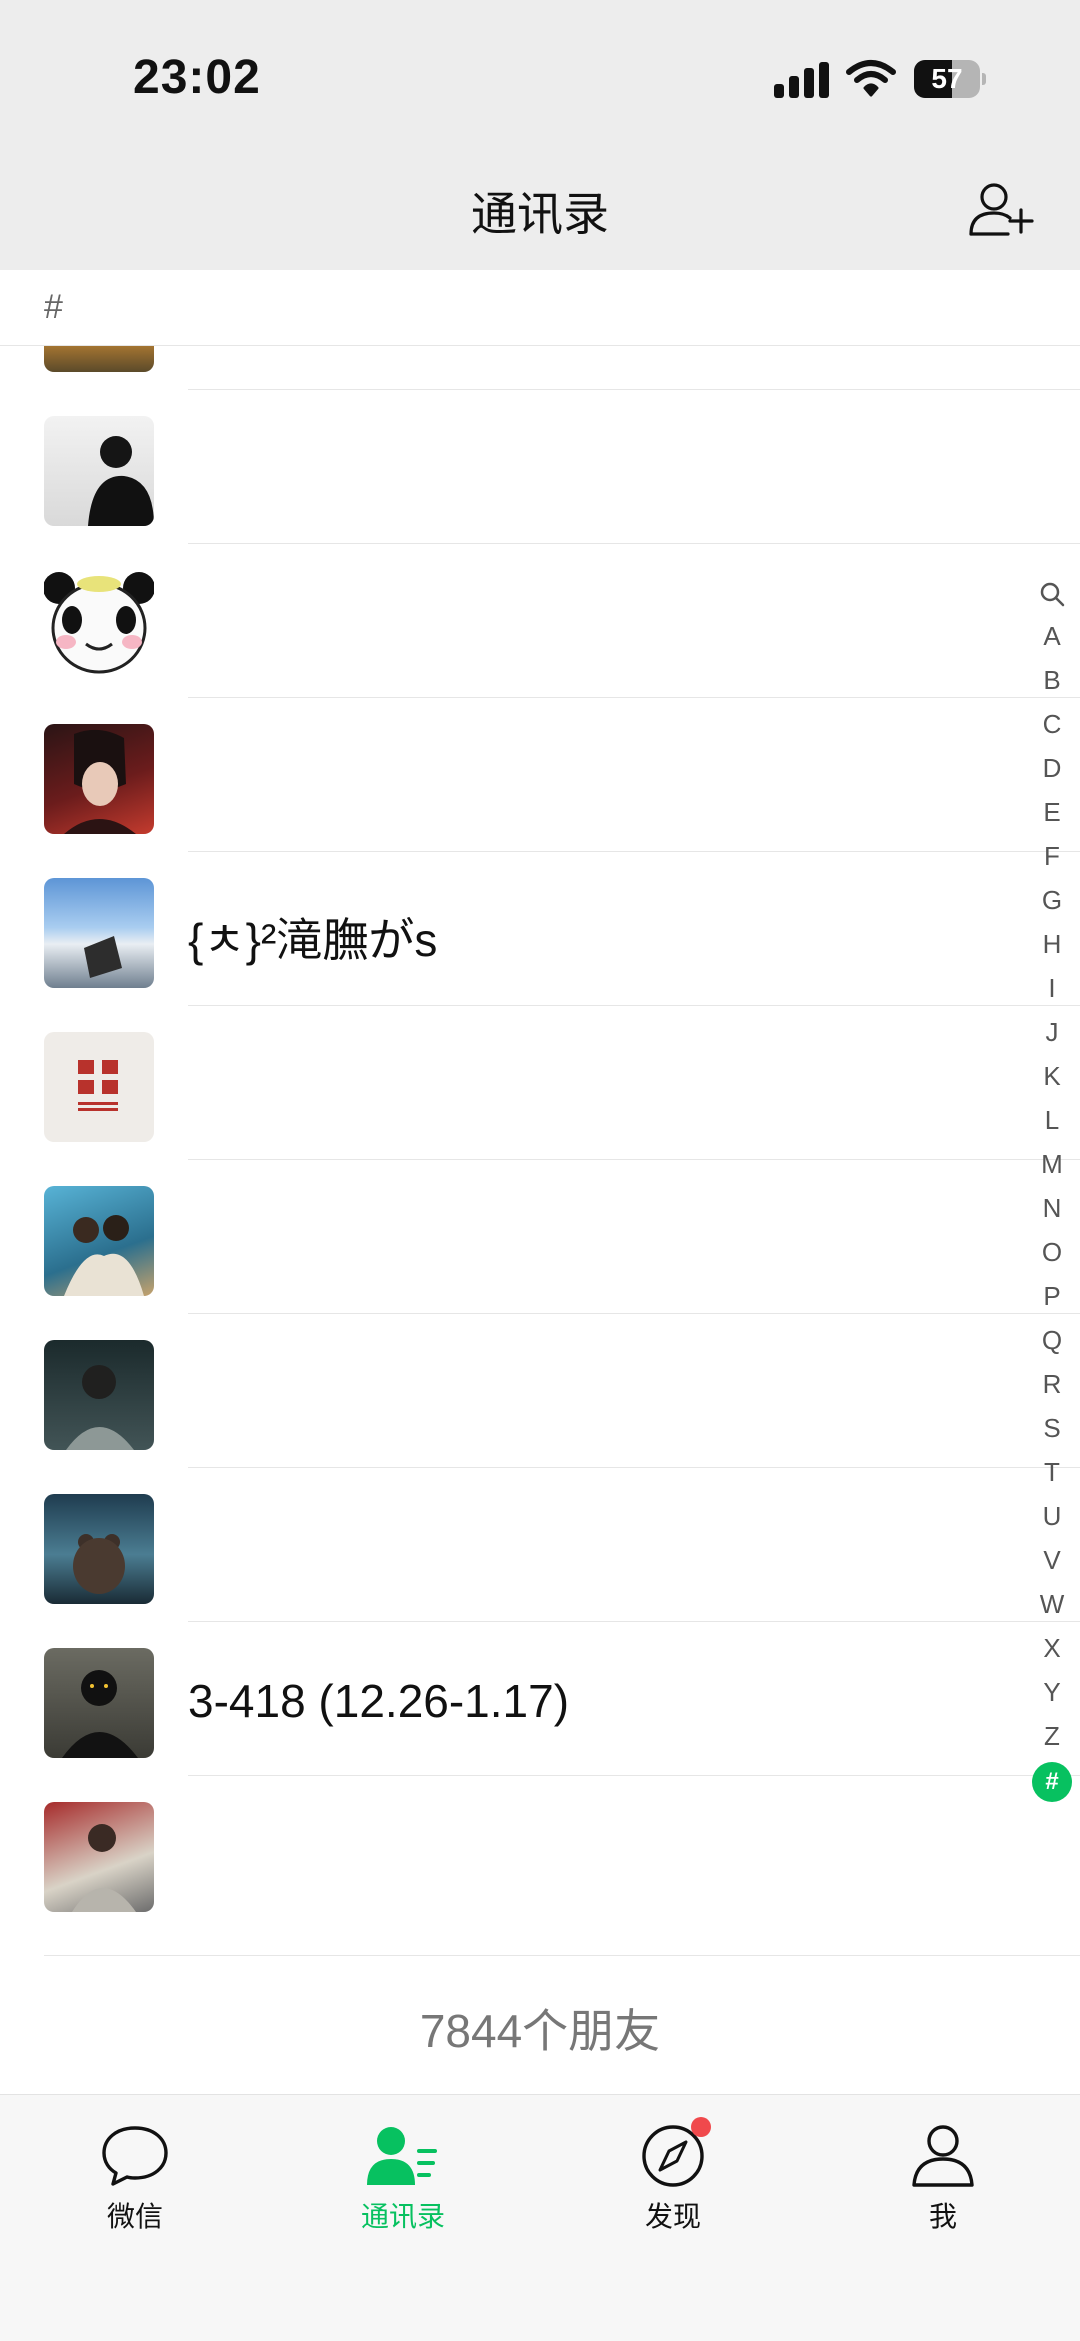 This screenshot has width=1080, height=2341. What do you see at coordinates (1052, 944) in the screenshot?
I see `index-letter-h: H` at bounding box center [1052, 944].